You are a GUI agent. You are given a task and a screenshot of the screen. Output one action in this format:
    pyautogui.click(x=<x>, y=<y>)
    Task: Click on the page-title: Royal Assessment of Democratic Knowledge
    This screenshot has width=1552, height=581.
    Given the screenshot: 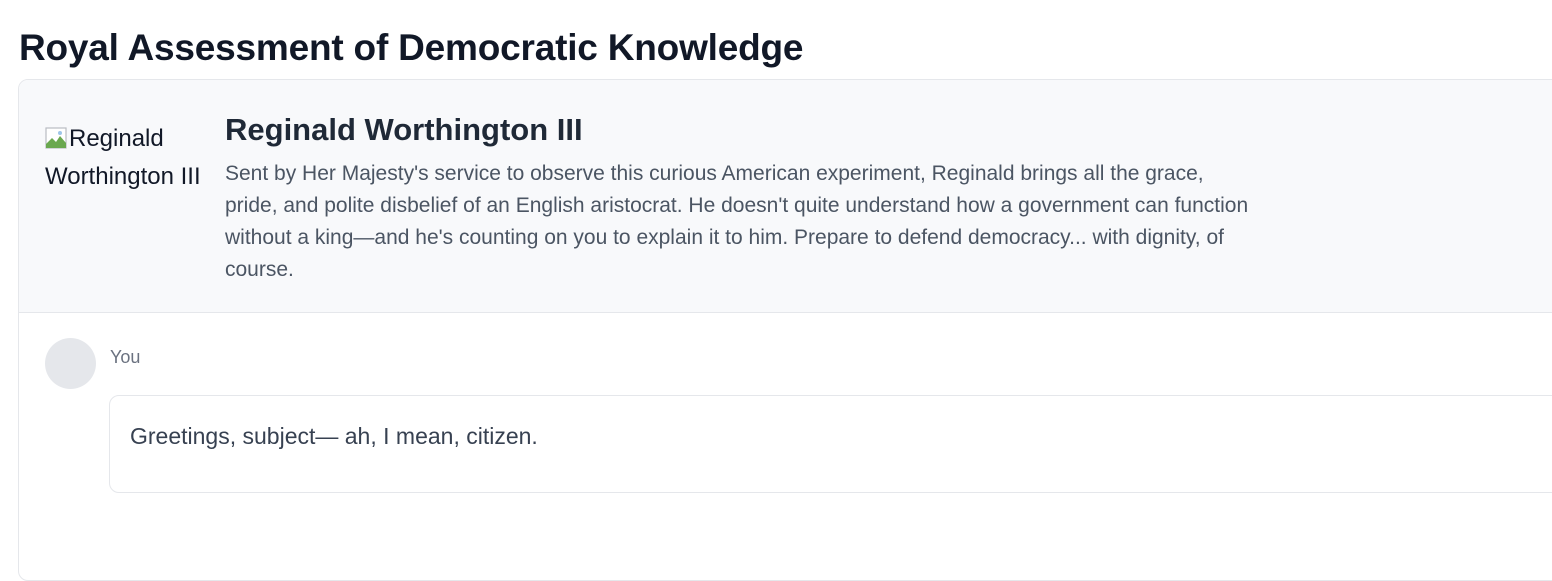 What is the action you would take?
    pyautogui.click(x=411, y=47)
    